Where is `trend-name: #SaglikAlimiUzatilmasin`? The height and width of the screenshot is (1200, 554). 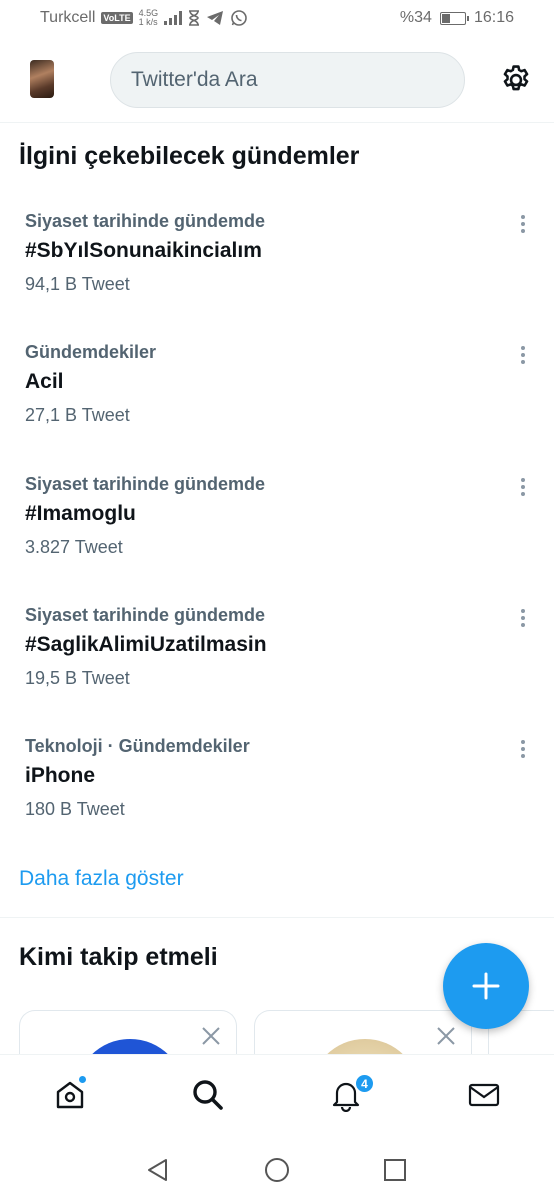
trend-name: #SaglikAlimiUzatilmasin is located at coordinates (146, 644).